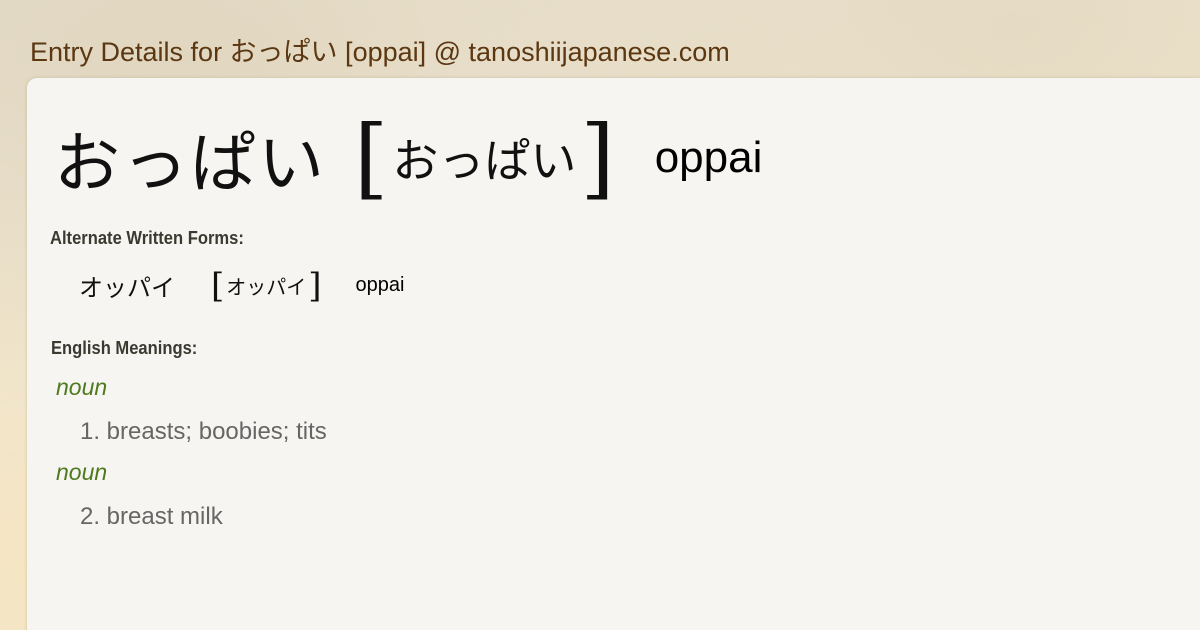 The height and width of the screenshot is (630, 1200). Describe the element at coordinates (203, 431) in the screenshot. I see `meaning-item: 1. breasts; boobies; tits` at that location.